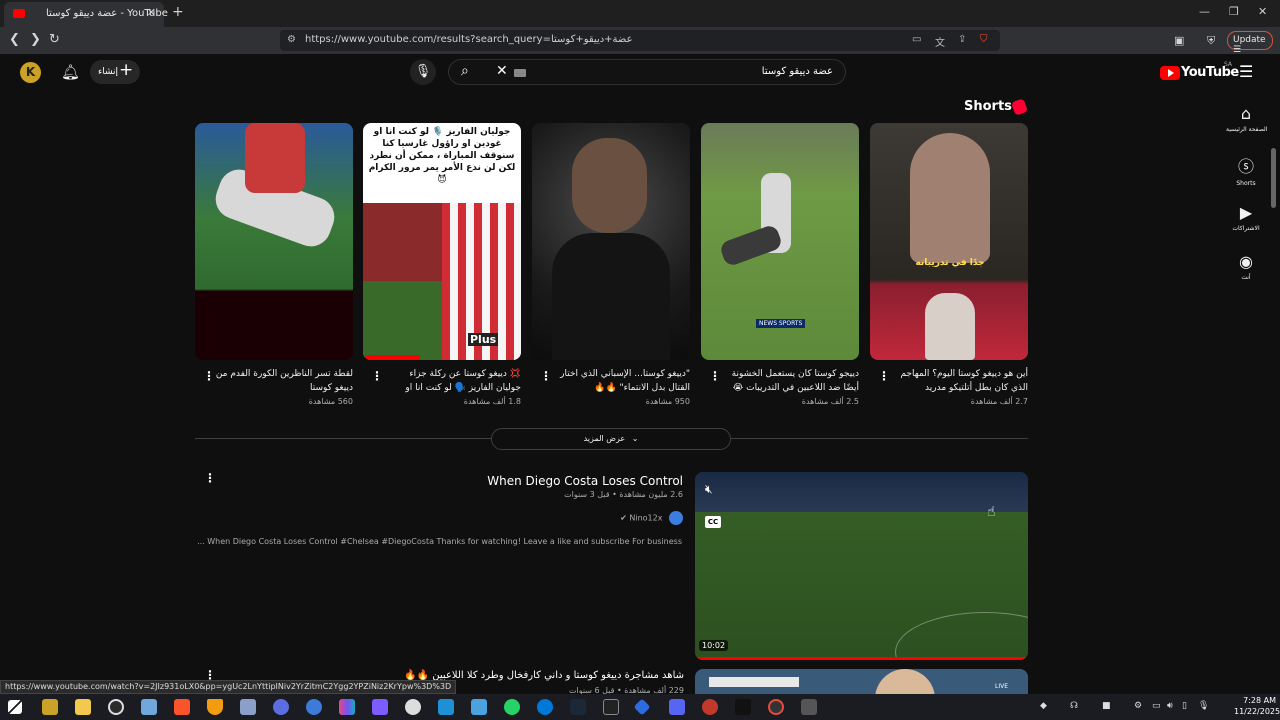 The width and height of the screenshot is (1280, 720). Describe the element at coordinates (182, 707) in the screenshot. I see `brave-browser-icon` at that location.